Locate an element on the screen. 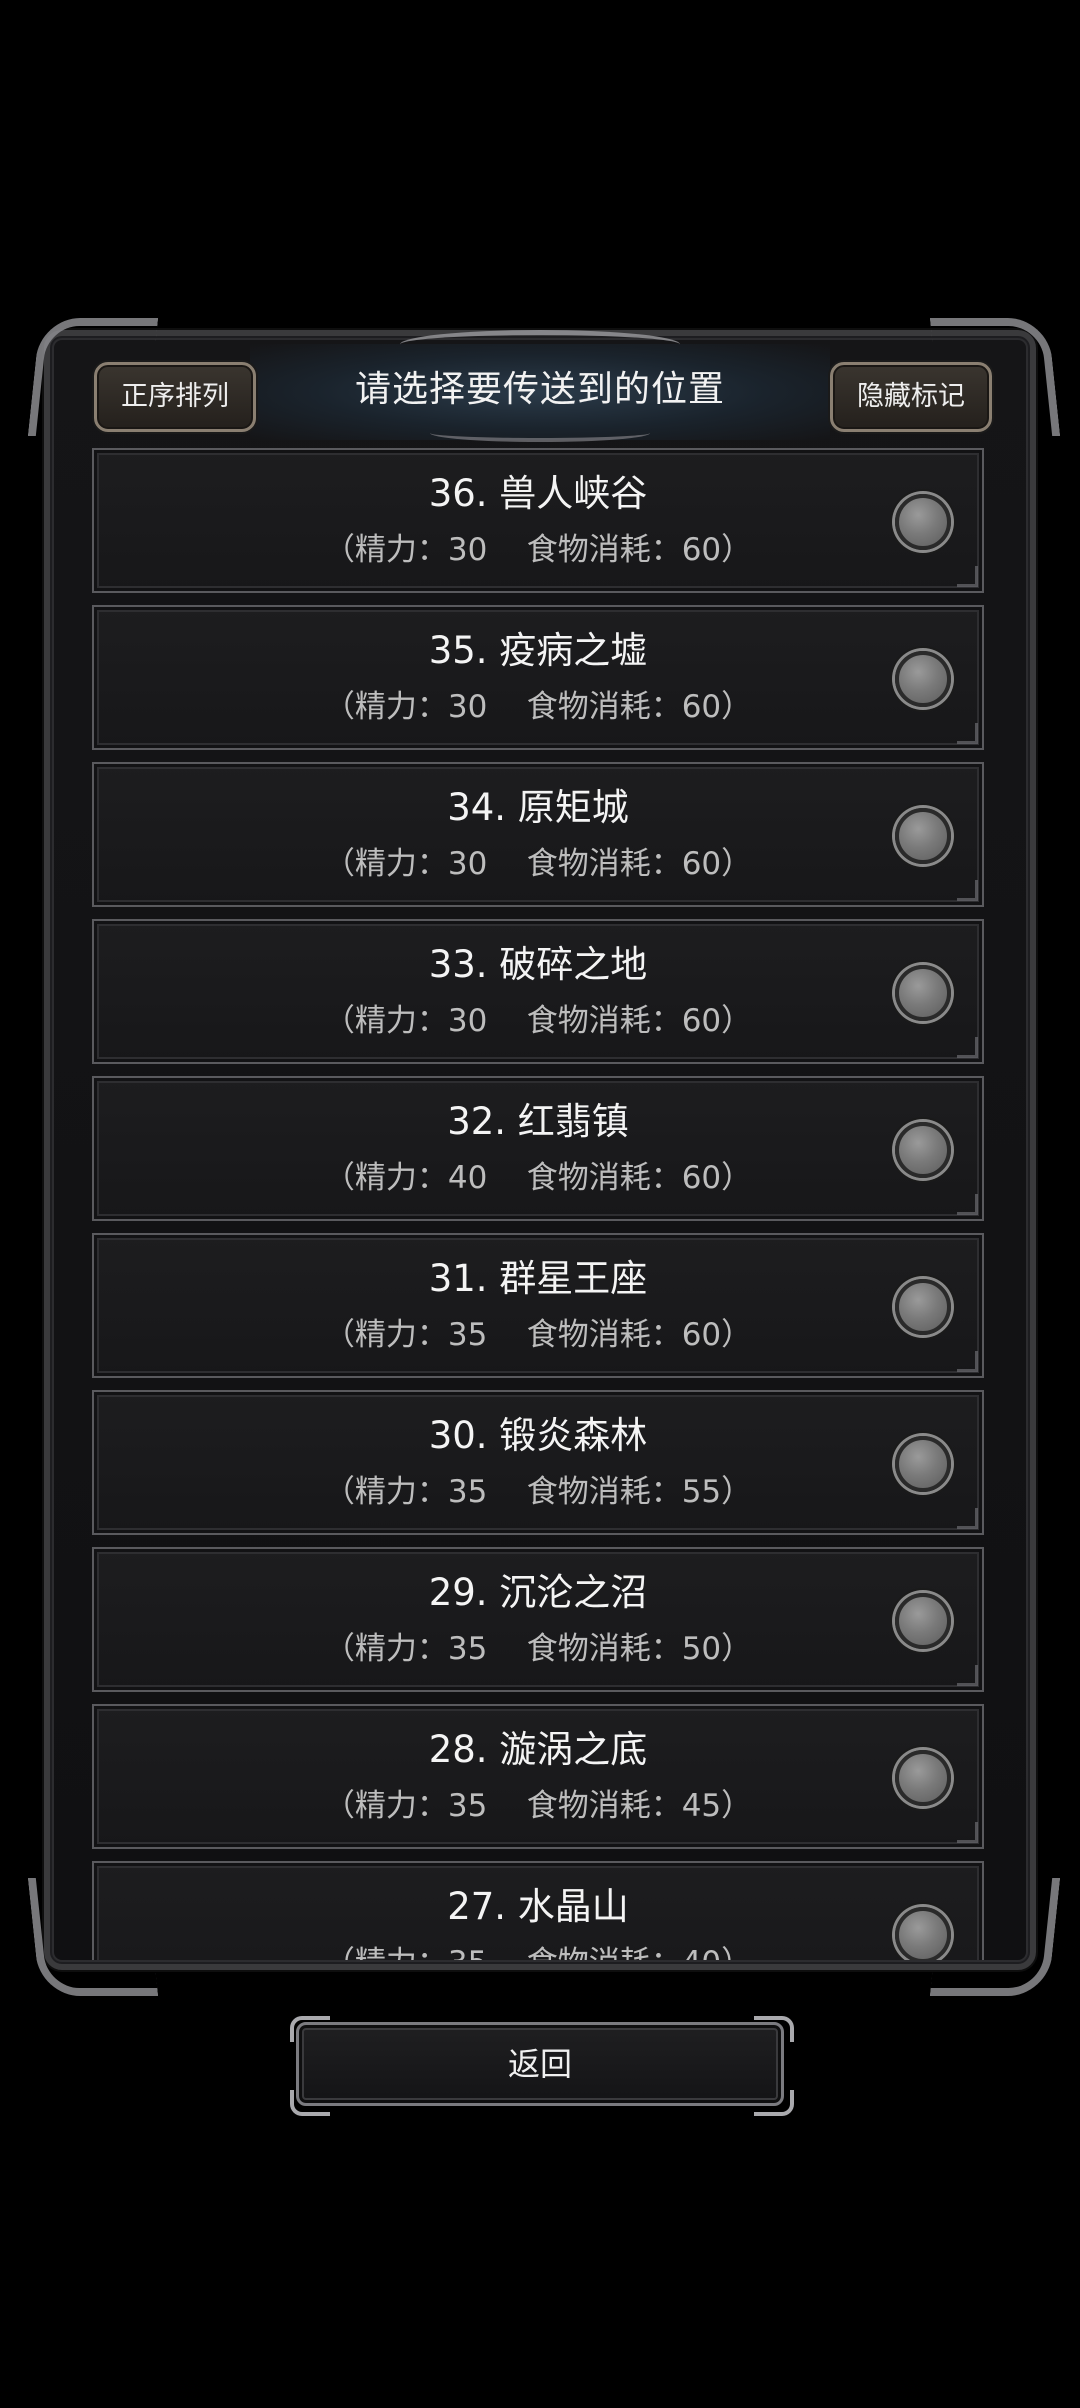 This screenshot has height=2408, width=1080. hide-markers-button: 隐藏标记 is located at coordinates (911, 397).